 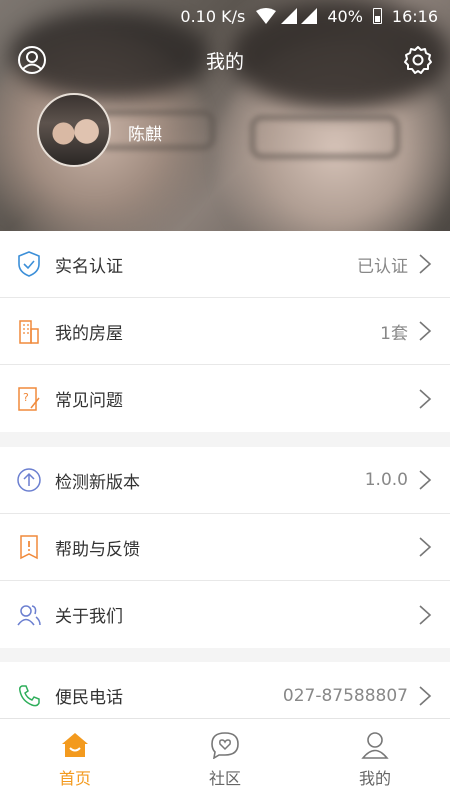 I want to click on person-icon, so click(x=375, y=745).